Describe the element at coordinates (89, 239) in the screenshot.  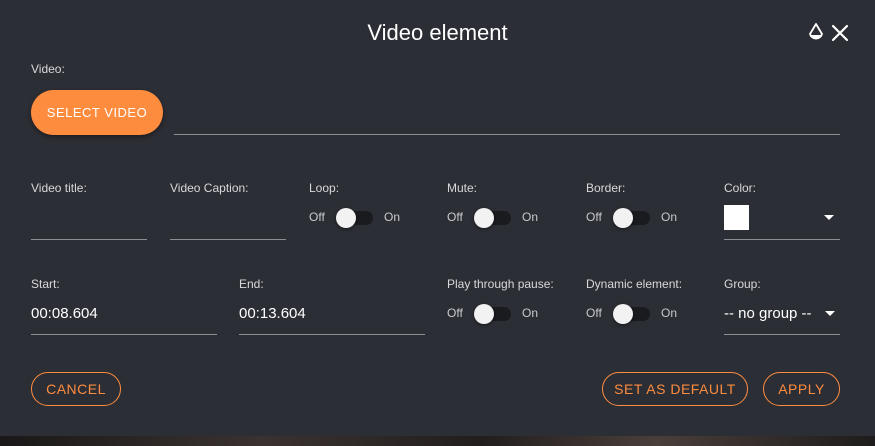
I see `video-title-input` at that location.